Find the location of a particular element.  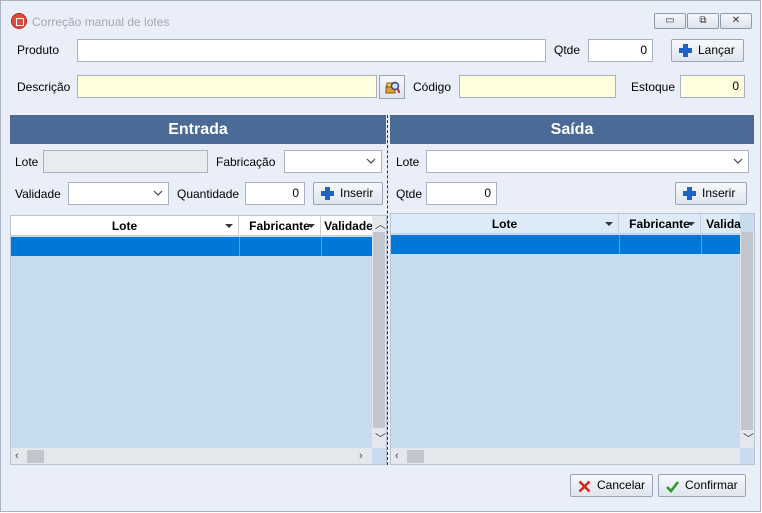

estoque-label: Estoque is located at coordinates (653, 87).